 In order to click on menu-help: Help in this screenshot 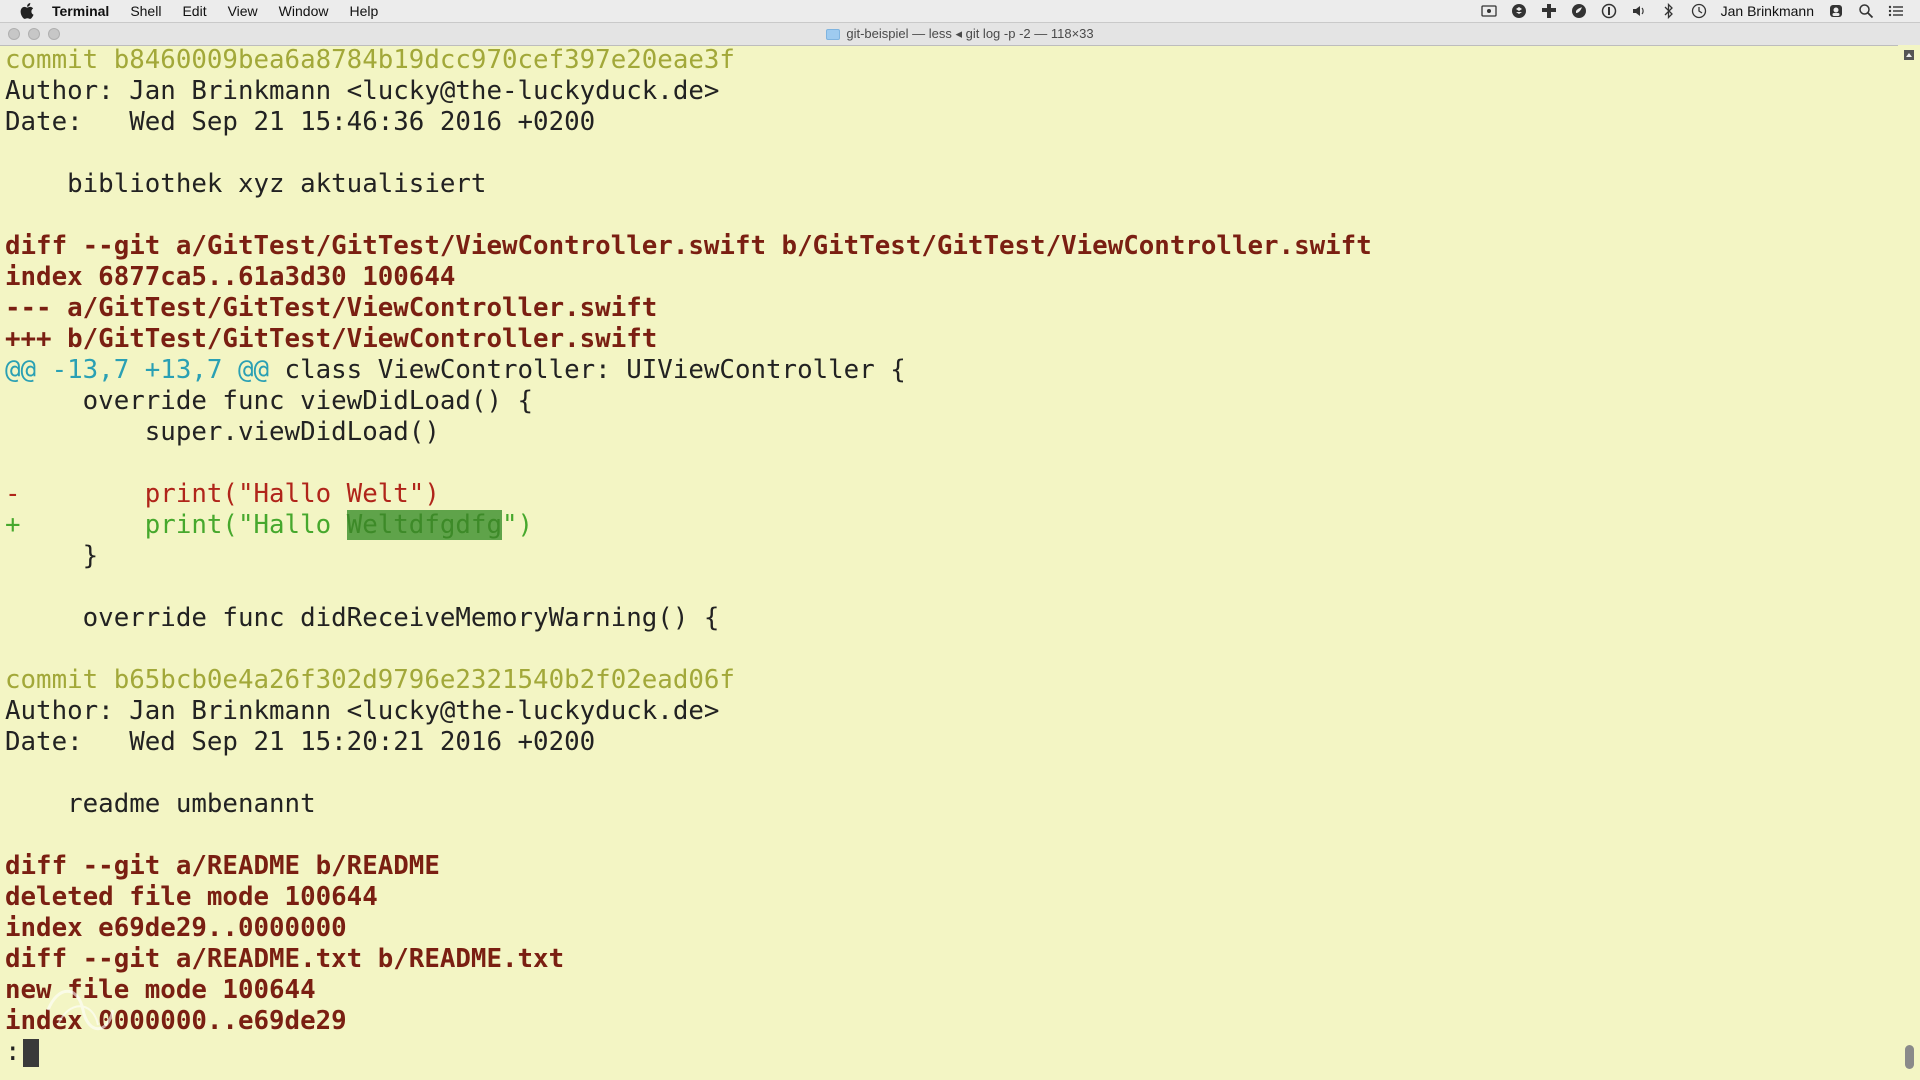, I will do `click(363, 11)`.